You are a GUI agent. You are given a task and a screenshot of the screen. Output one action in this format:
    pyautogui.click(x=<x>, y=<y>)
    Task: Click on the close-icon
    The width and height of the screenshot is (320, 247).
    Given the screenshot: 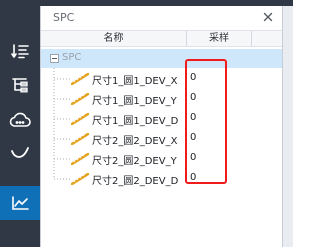 What is the action you would take?
    pyautogui.click(x=268, y=17)
    